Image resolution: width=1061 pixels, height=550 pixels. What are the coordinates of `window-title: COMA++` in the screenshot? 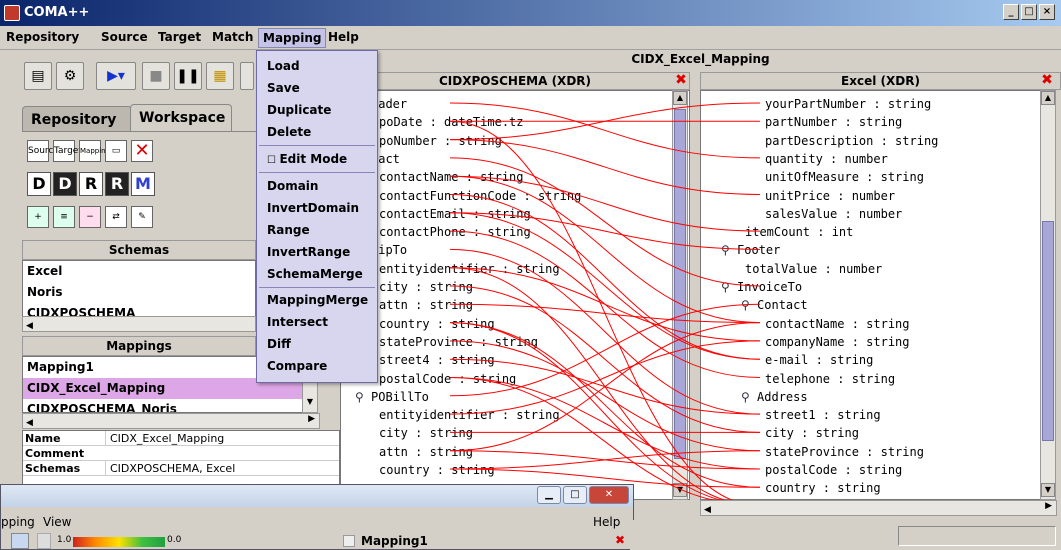 It's located at (57, 12).